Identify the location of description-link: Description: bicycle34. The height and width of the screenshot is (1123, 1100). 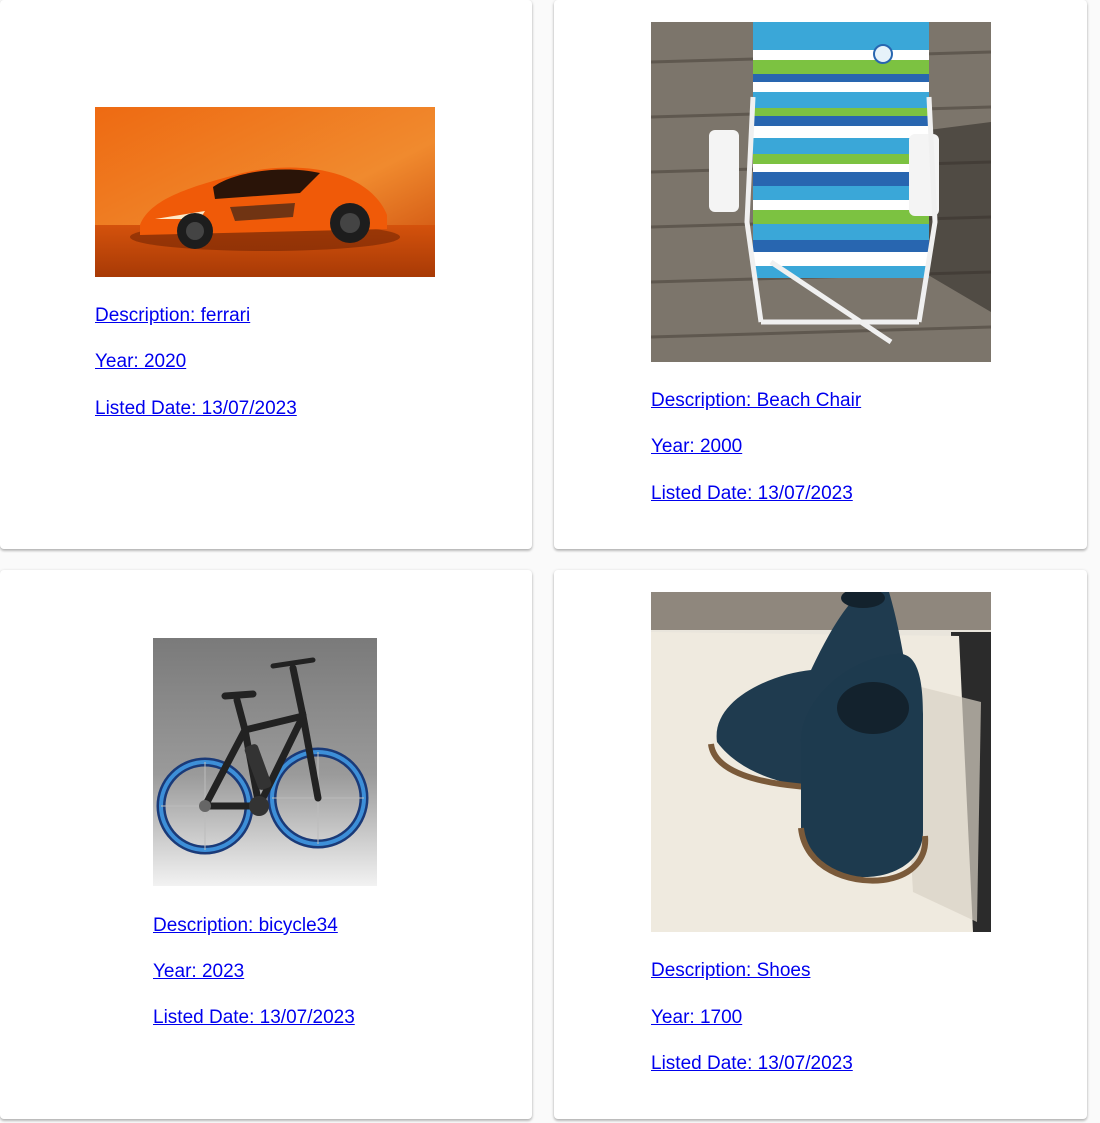
(245, 926).